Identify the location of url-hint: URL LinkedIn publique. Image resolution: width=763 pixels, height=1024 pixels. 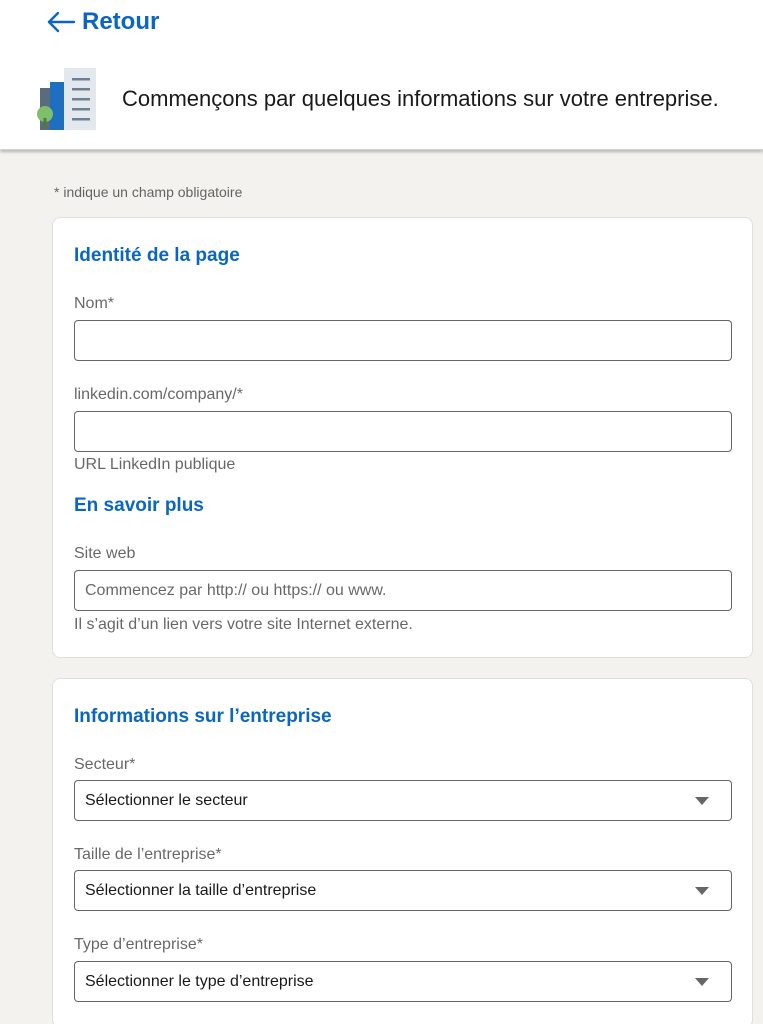
(155, 464).